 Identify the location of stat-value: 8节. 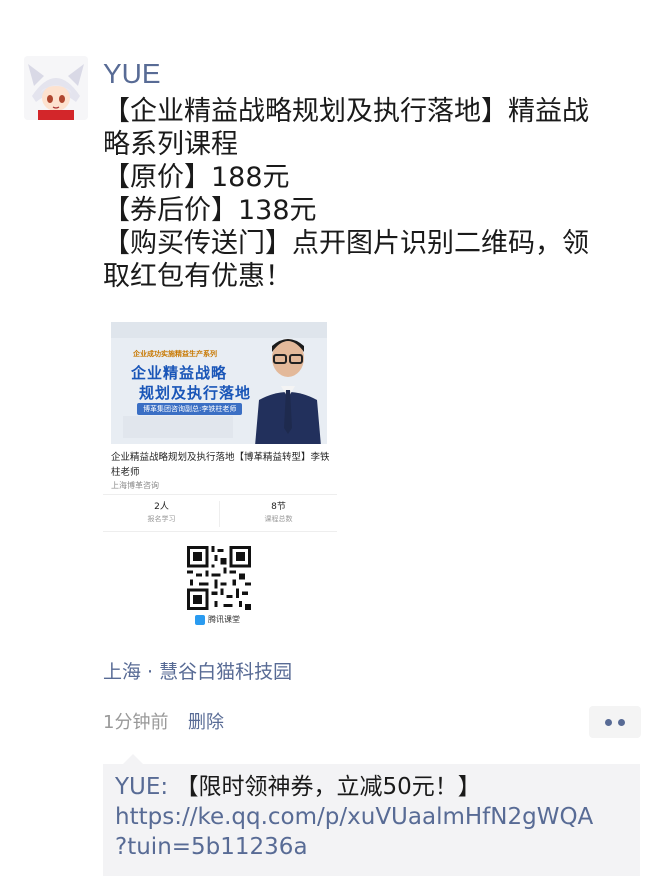
(278, 507).